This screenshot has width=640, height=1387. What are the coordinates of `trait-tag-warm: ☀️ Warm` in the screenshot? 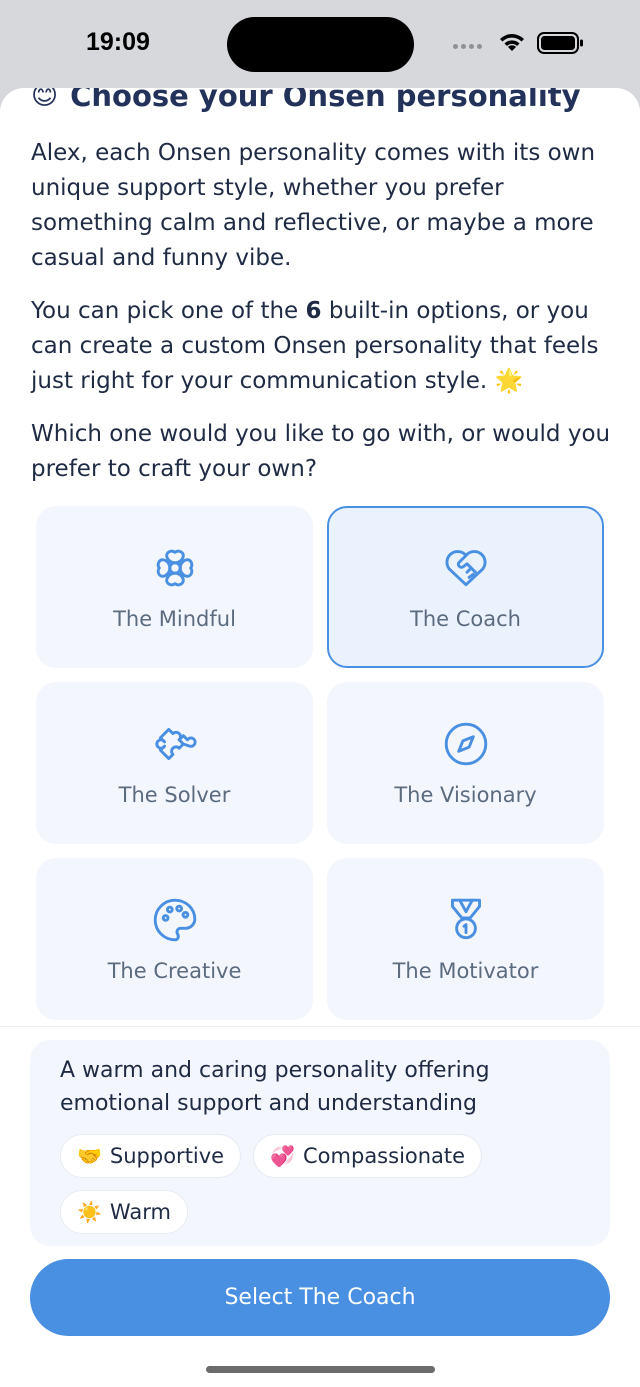 It's located at (124, 1212).